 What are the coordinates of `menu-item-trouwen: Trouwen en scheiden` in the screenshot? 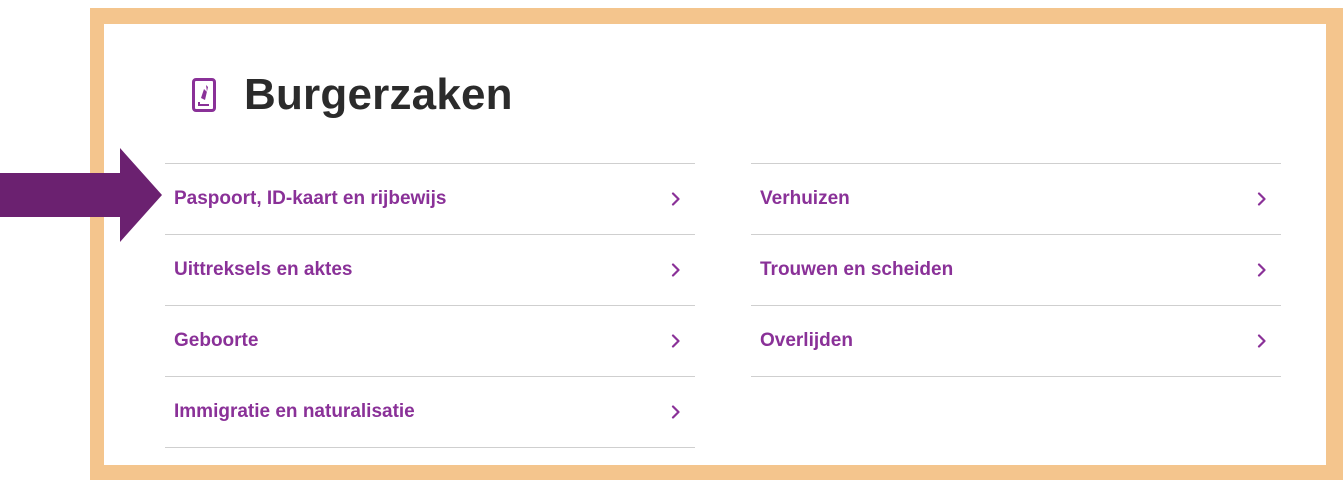 It's located at (1016, 269).